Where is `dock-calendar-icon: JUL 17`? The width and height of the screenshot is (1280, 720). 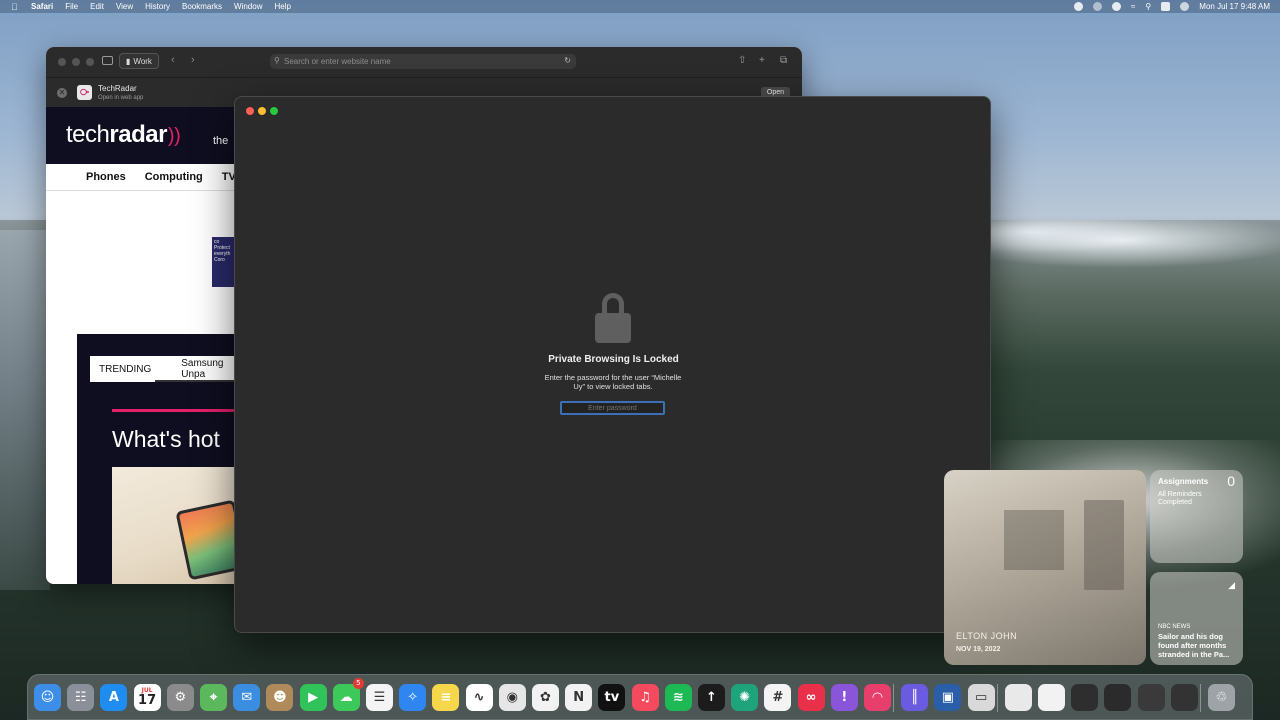 dock-calendar-icon: JUL 17 is located at coordinates (147, 697).